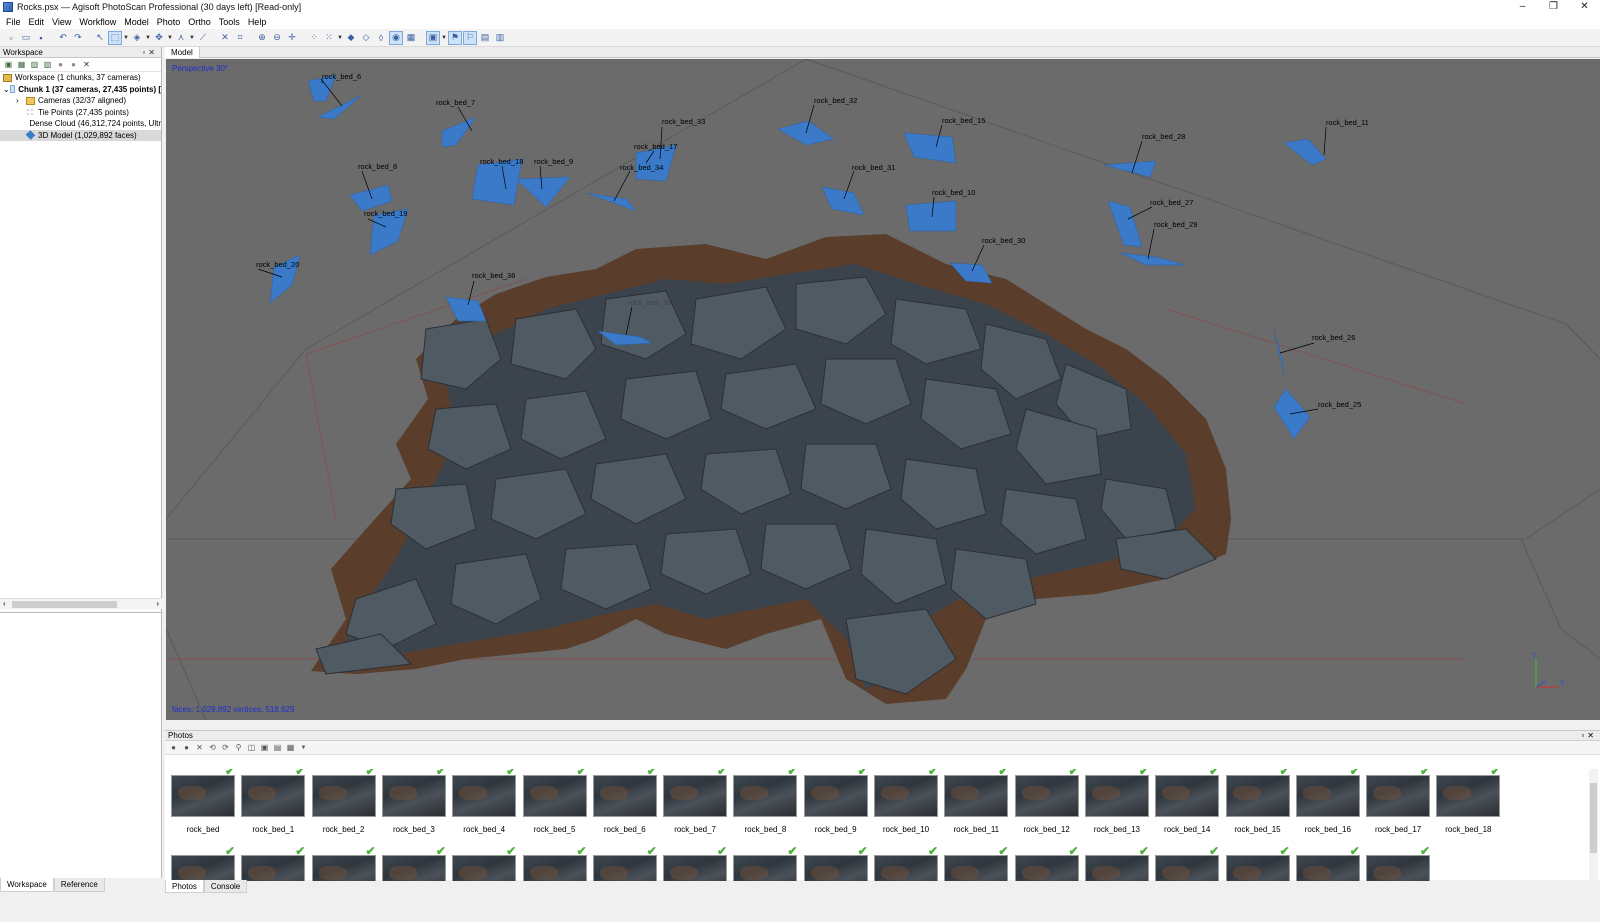 This screenshot has width=1600, height=922. Describe the element at coordinates (765, 803) in the screenshot. I see `photo-thumbnail: ✔ rock_bed_8` at that location.